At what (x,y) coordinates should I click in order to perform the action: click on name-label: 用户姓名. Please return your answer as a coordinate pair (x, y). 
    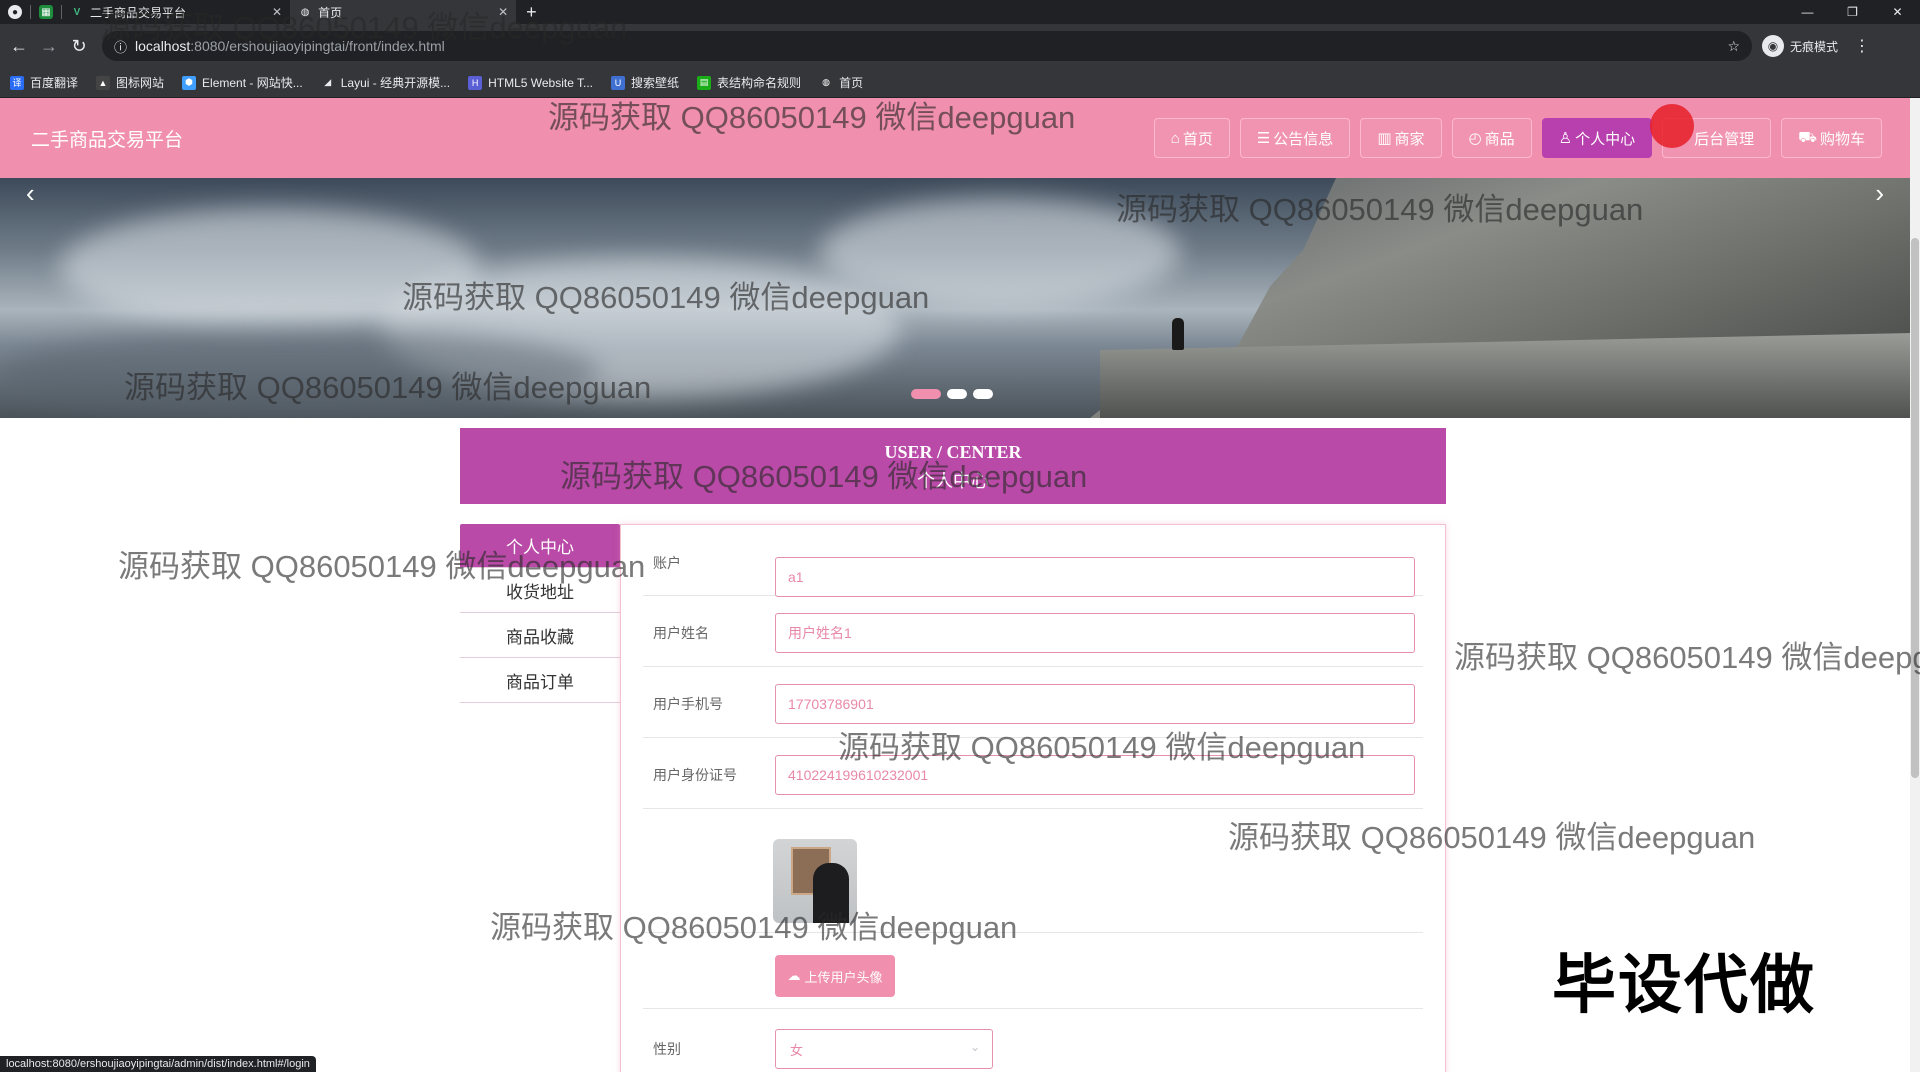
    Looking at the image, I should click on (681, 633).